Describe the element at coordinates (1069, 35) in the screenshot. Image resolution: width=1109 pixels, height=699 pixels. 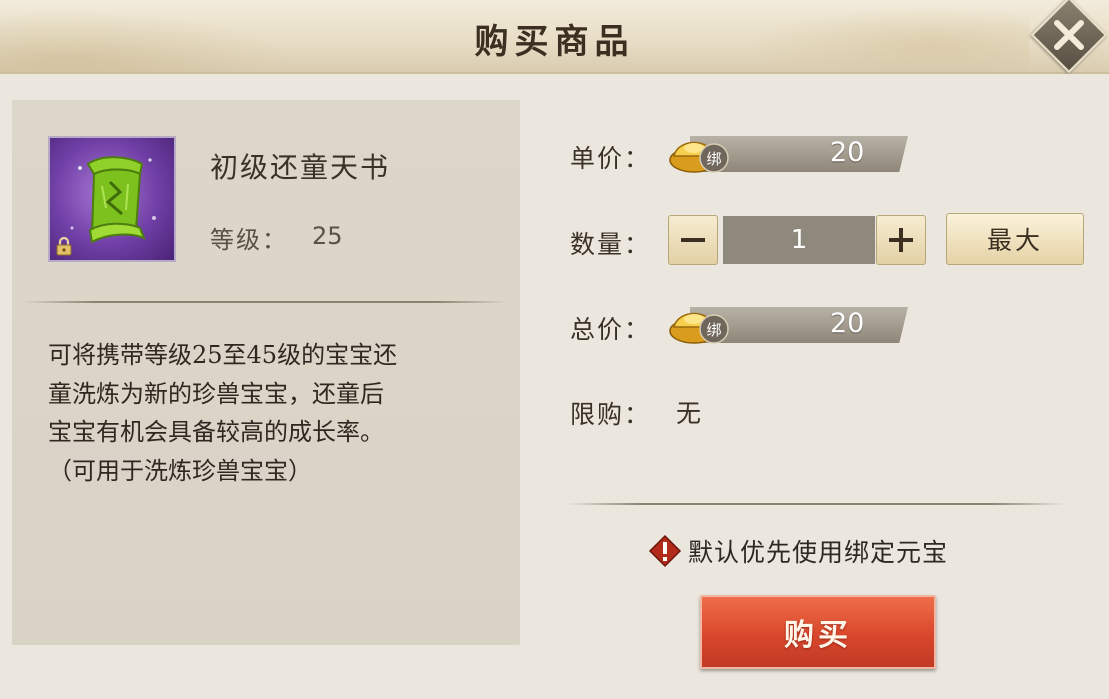
I see `close-icon` at that location.